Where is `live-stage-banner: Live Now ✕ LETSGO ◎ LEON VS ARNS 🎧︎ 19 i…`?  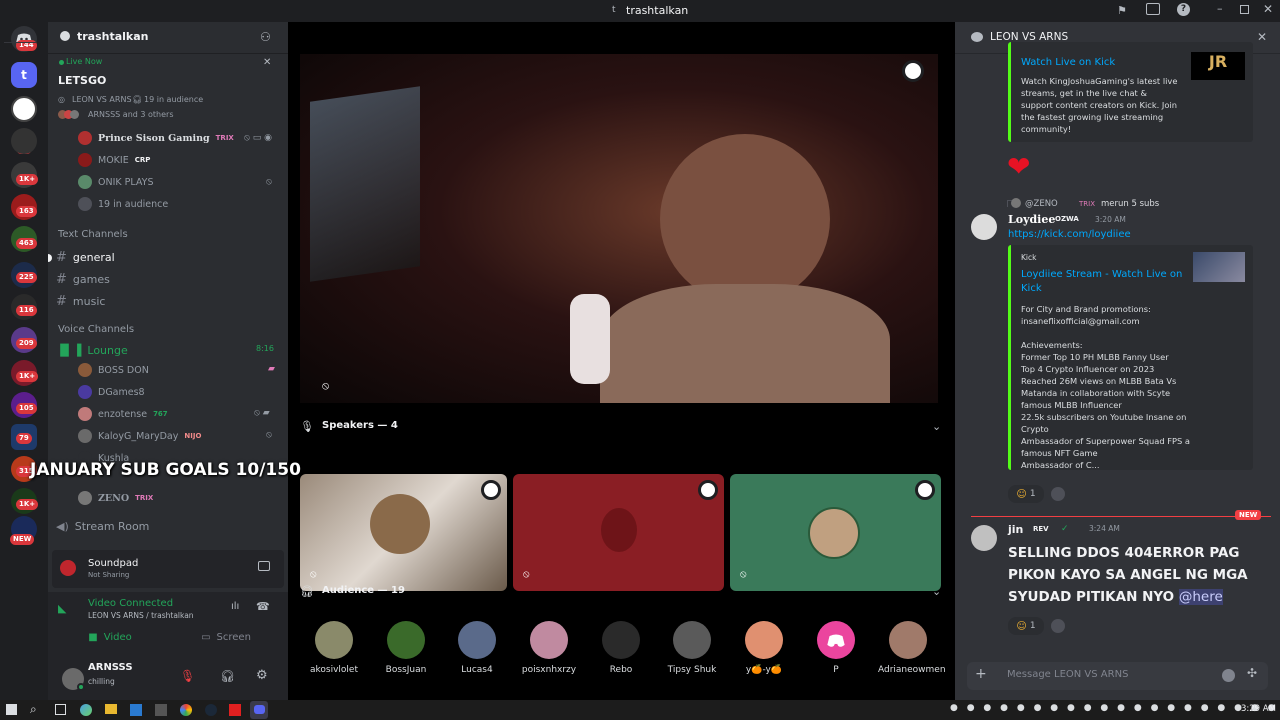
live-stage-banner: Live Now ✕ LETSGO ◎ LEON VS ARNS 🎧︎ 19 i… is located at coordinates (168, 89).